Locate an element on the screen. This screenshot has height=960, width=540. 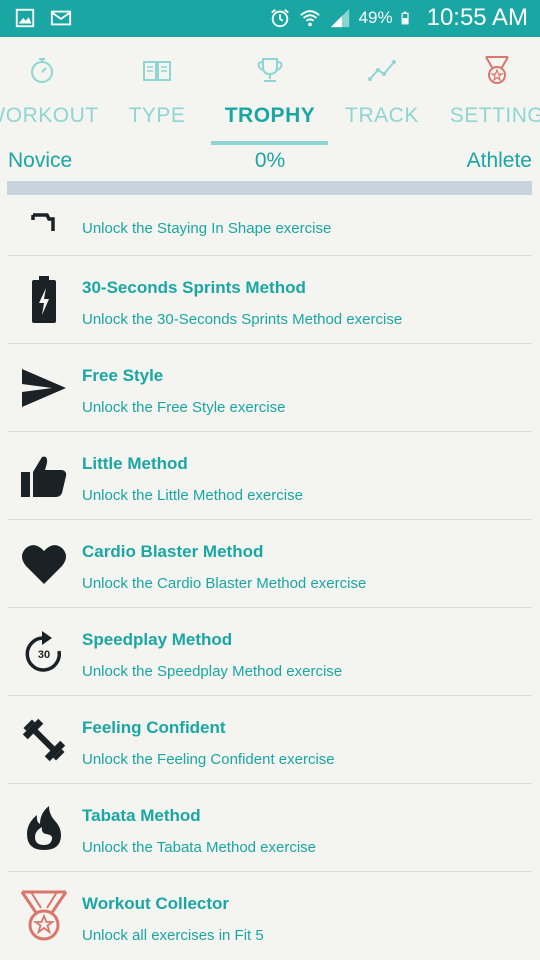
trophy-icon is located at coordinates (270, 70).